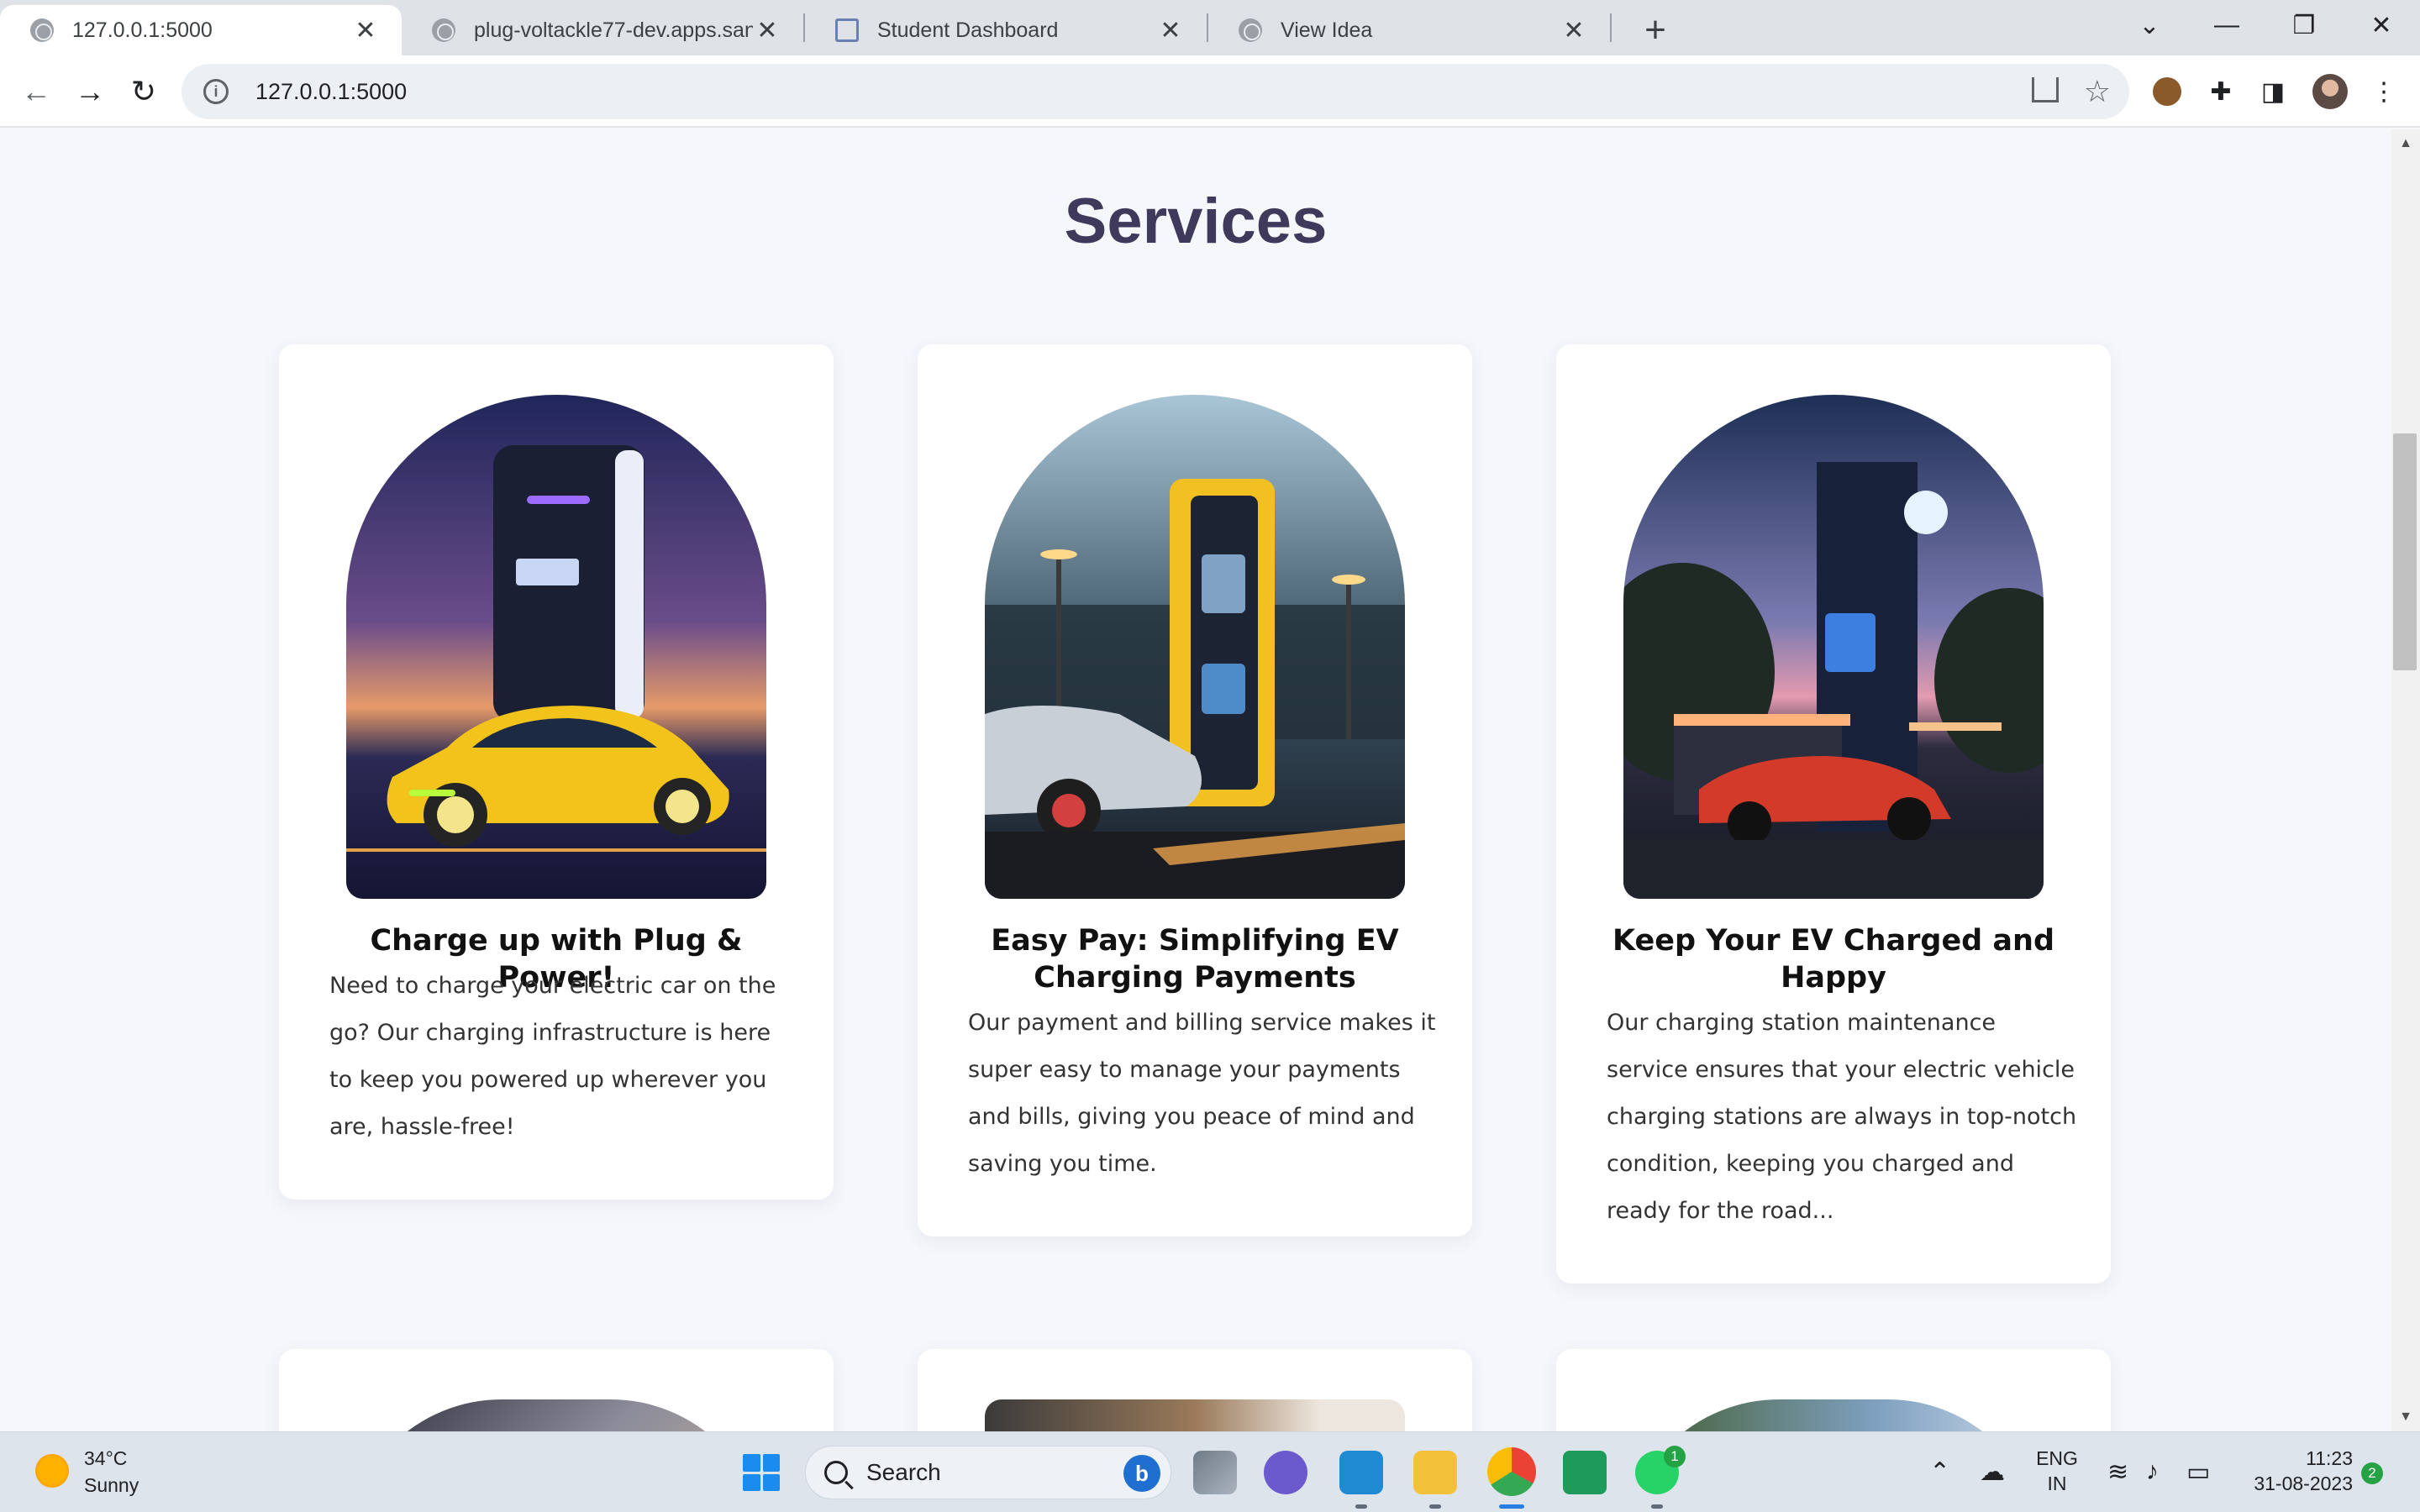 Image resolution: width=2420 pixels, height=1512 pixels. What do you see at coordinates (1585, 1472) in the screenshot?
I see `app-icon` at bounding box center [1585, 1472].